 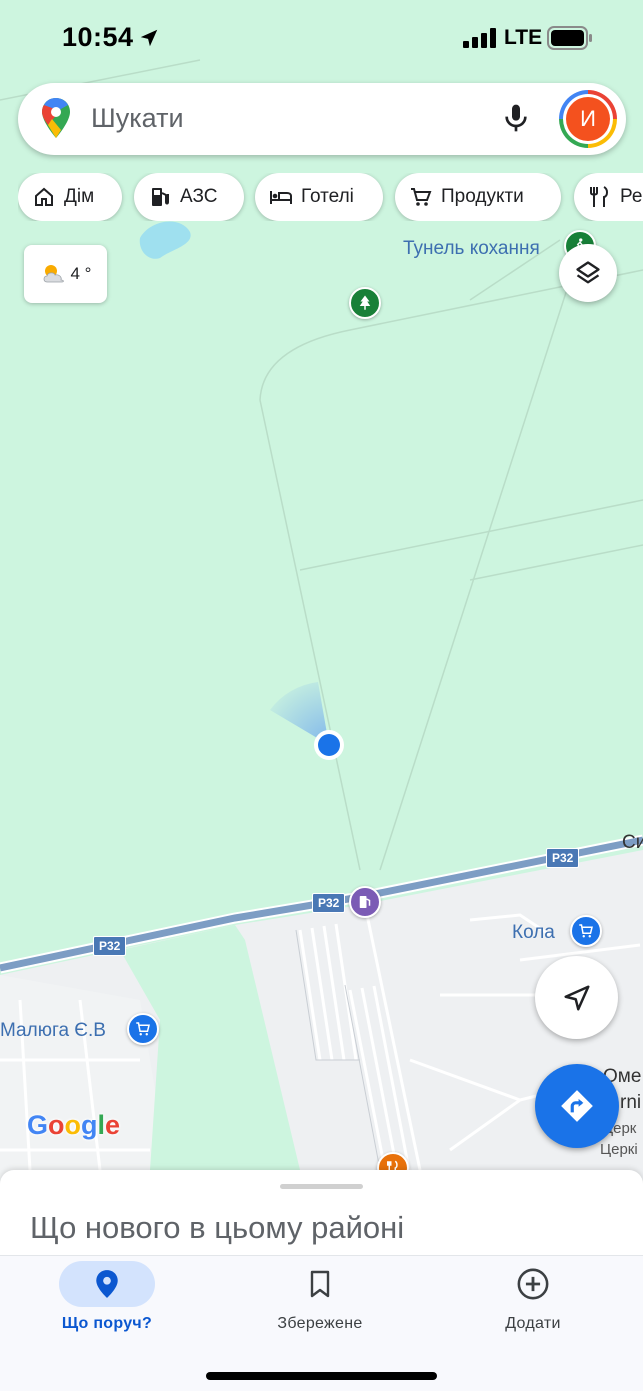 I want to click on status-time: 10:54, so click(x=98, y=37).